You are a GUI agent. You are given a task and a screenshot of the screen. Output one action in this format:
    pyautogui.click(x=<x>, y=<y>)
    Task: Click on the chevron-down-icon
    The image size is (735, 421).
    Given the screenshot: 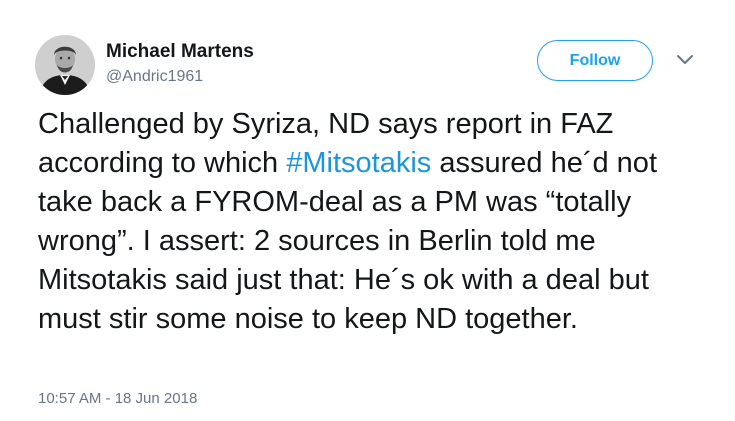 What is the action you would take?
    pyautogui.click(x=685, y=60)
    